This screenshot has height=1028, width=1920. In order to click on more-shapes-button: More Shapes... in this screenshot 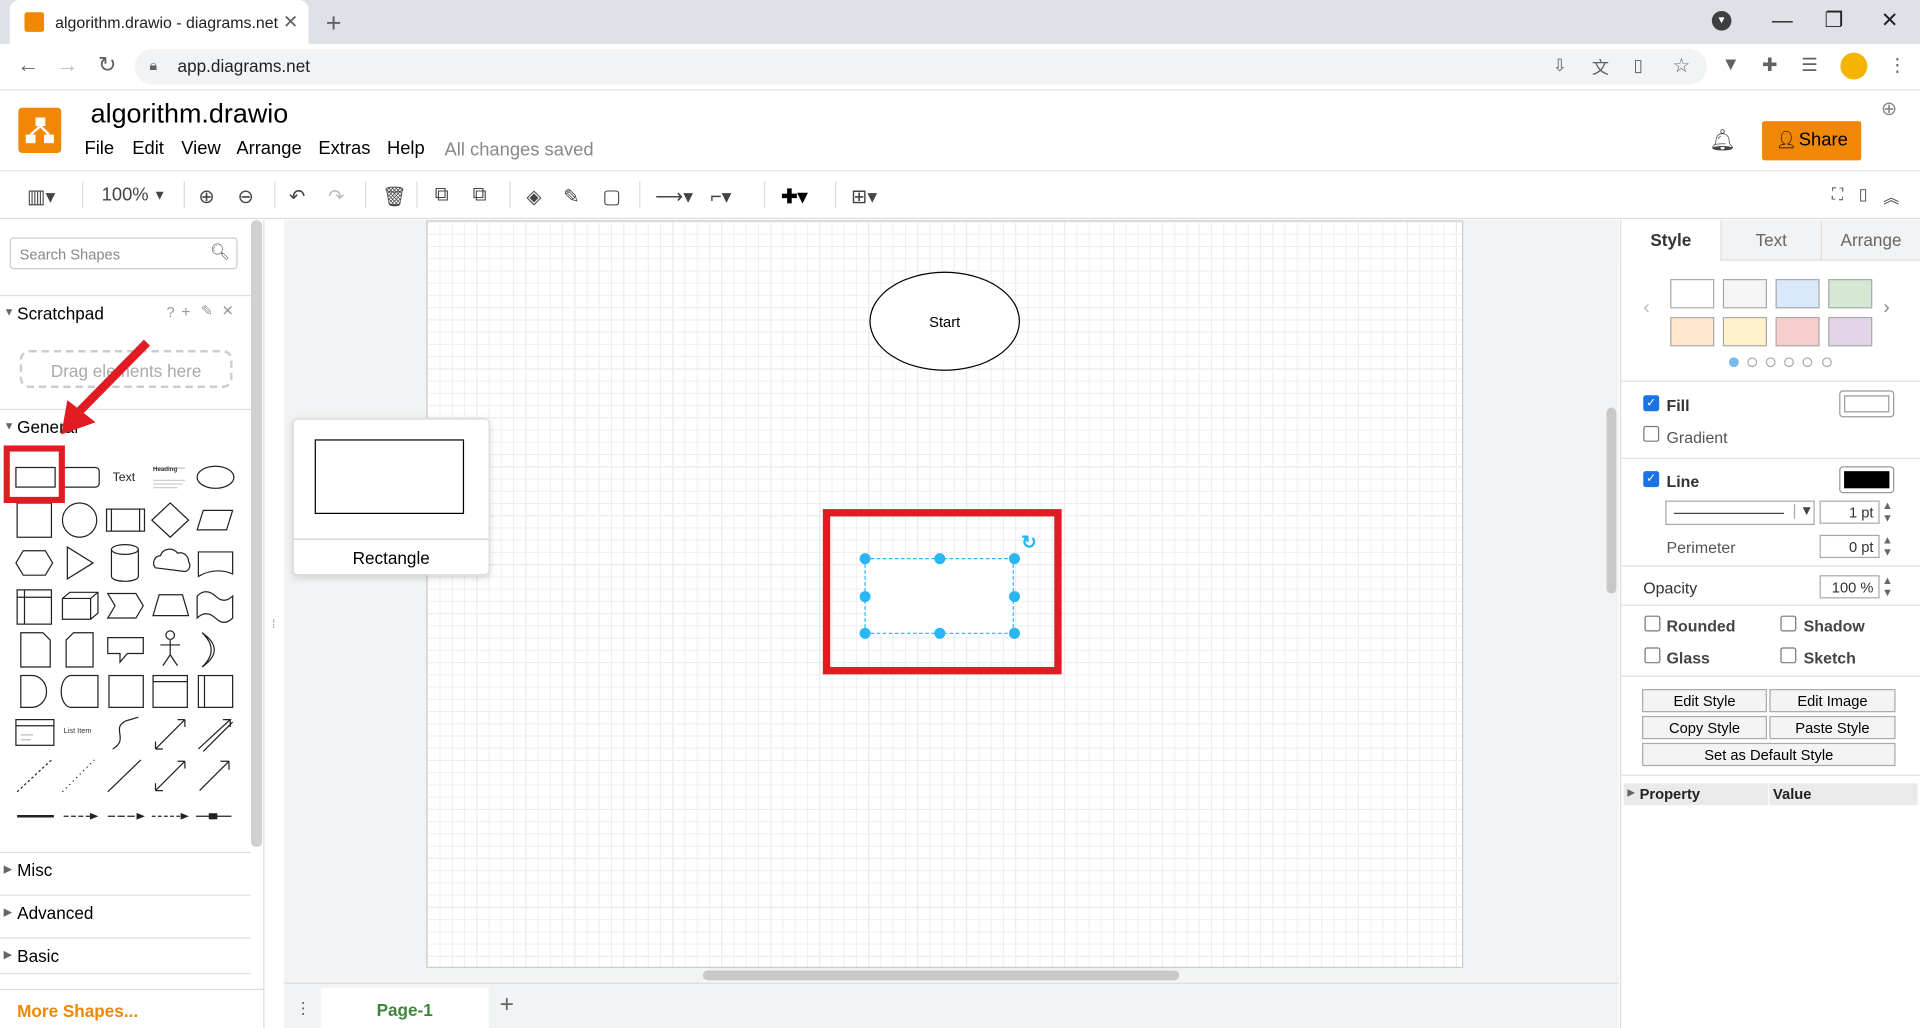, I will do `click(132, 1008)`.